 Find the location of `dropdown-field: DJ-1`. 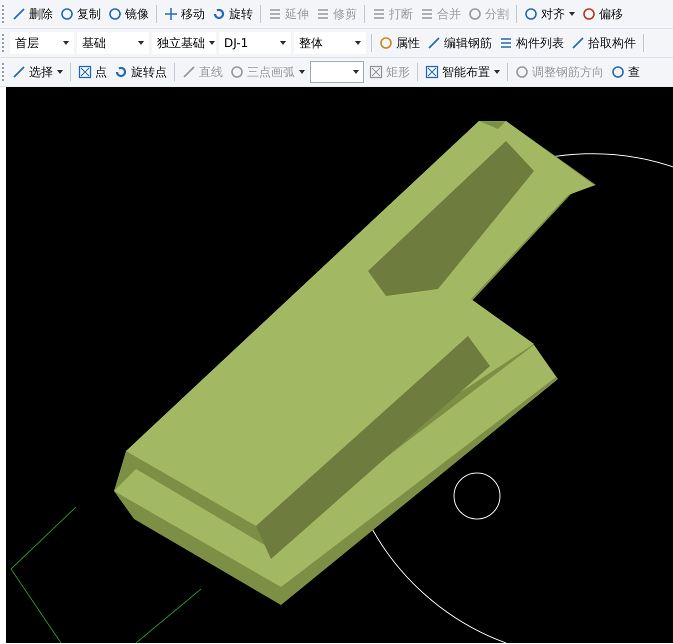

dropdown-field: DJ-1 is located at coordinates (255, 43).